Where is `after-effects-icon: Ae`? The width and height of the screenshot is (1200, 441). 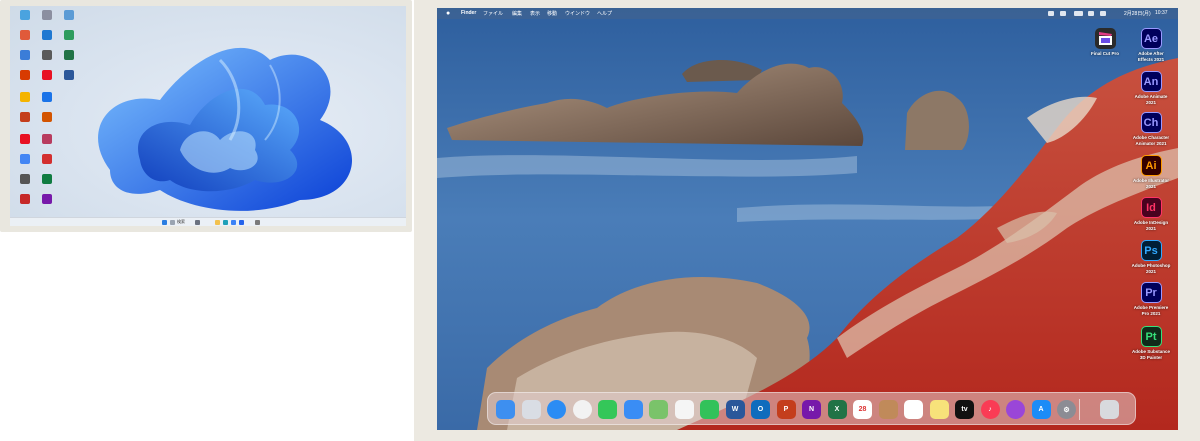
after-effects-icon: Ae is located at coordinates (1151, 38).